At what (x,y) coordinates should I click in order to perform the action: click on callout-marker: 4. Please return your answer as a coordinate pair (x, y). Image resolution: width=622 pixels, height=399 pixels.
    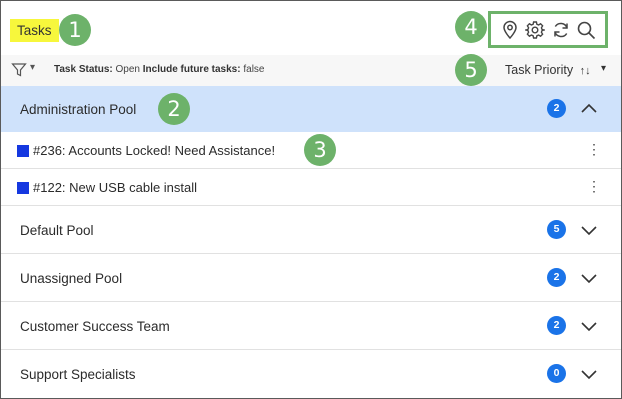
    Looking at the image, I should click on (471, 27).